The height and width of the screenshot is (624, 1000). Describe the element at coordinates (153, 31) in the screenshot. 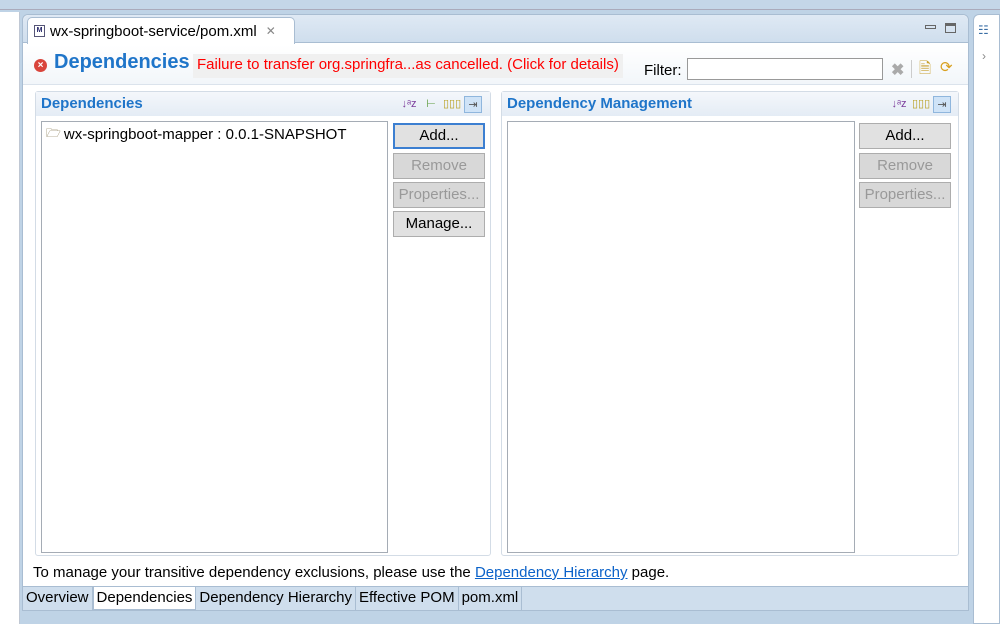

I see `editor-tab-title: wx-springboot-service/pom.xml` at that location.